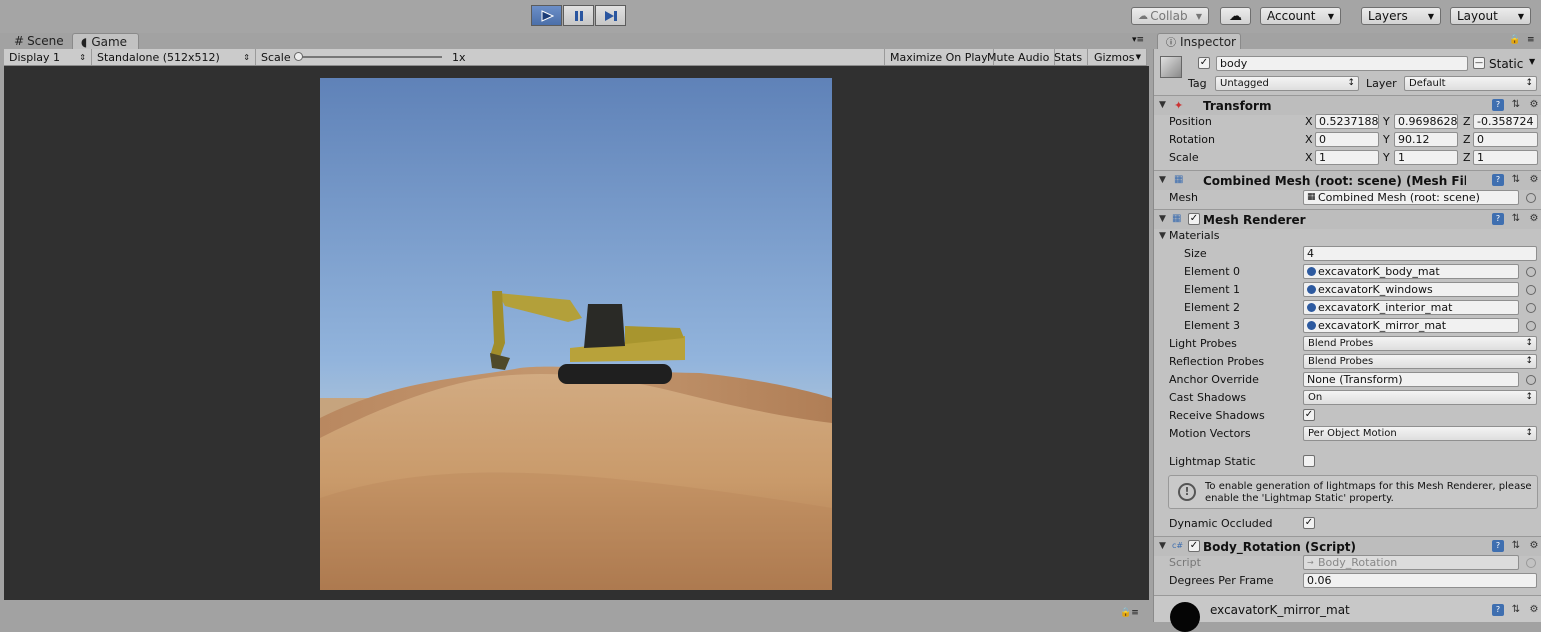  Describe the element at coordinates (1411, 271) in the screenshot. I see `element-0-field: excavatorK_body_mat` at that location.